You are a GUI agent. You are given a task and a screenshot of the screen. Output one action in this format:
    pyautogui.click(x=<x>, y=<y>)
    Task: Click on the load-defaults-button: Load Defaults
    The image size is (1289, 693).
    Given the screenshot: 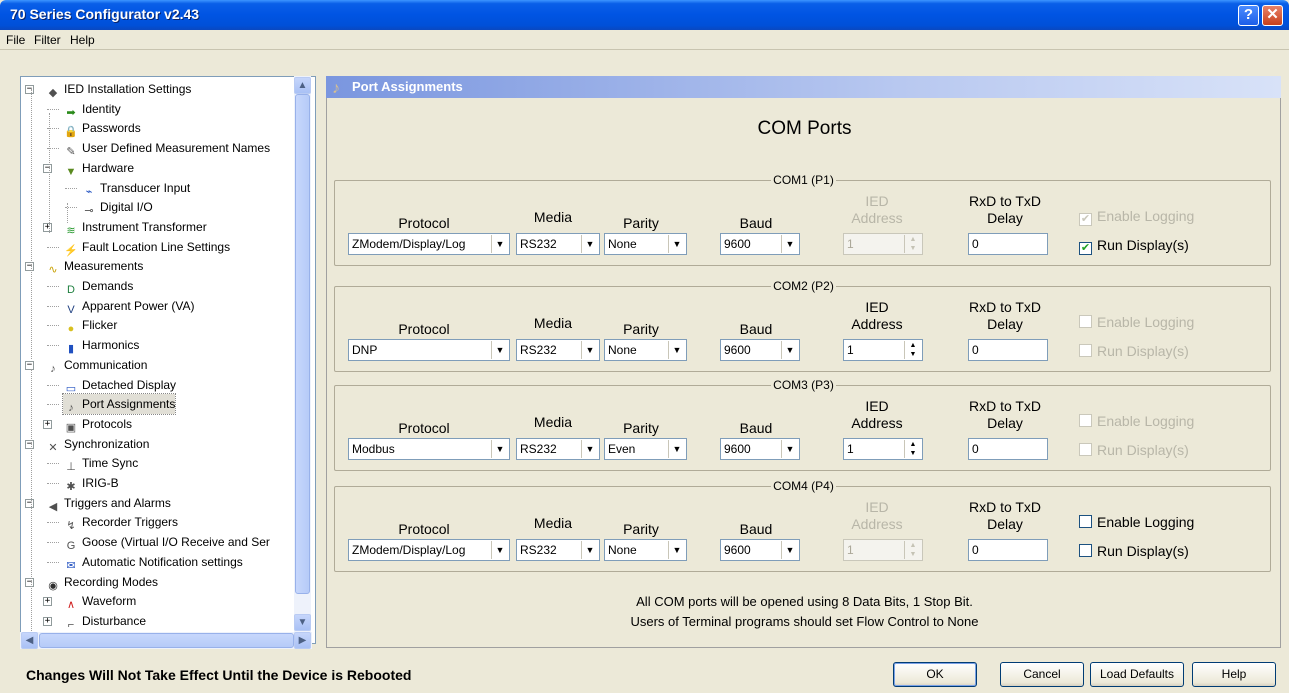 What is the action you would take?
    pyautogui.click(x=1137, y=674)
    